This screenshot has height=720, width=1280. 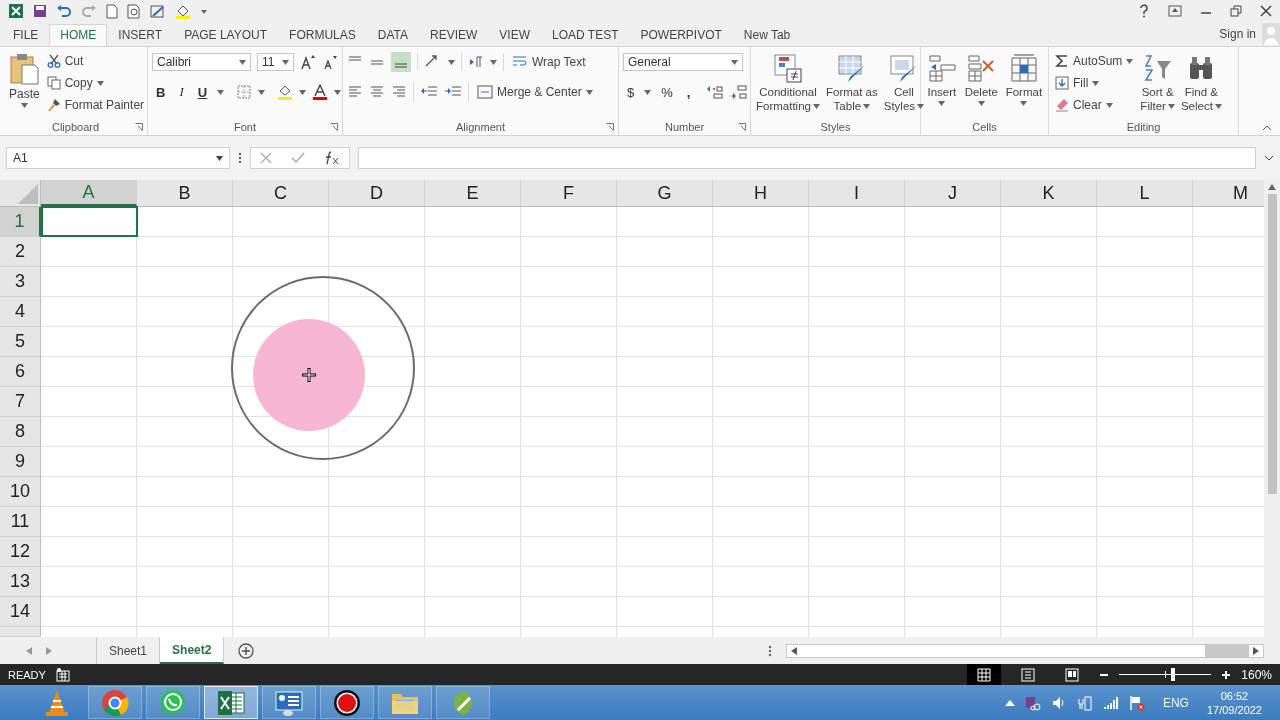 What do you see at coordinates (1227, 650) in the screenshot?
I see `scroll-thumb` at bounding box center [1227, 650].